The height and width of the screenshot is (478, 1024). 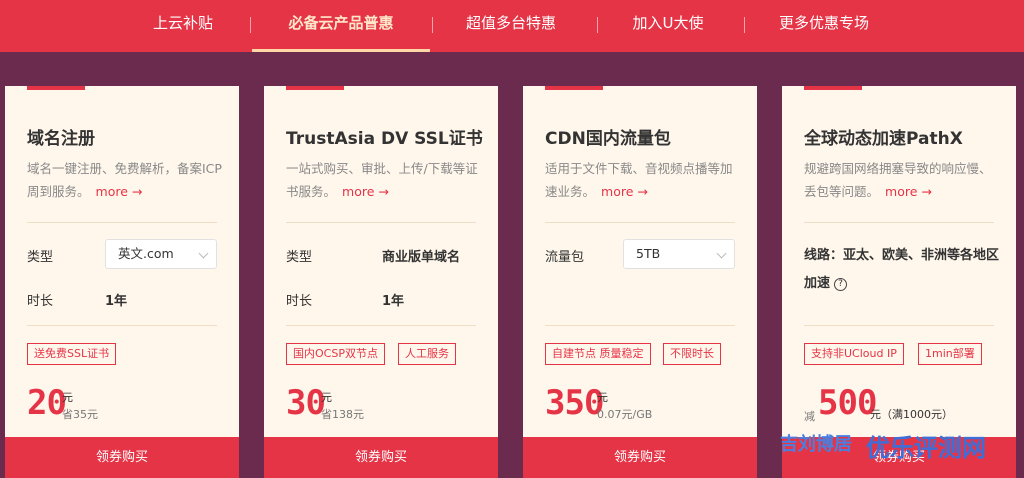 I want to click on feature-tag: 送免费SSL证书, so click(x=72, y=354).